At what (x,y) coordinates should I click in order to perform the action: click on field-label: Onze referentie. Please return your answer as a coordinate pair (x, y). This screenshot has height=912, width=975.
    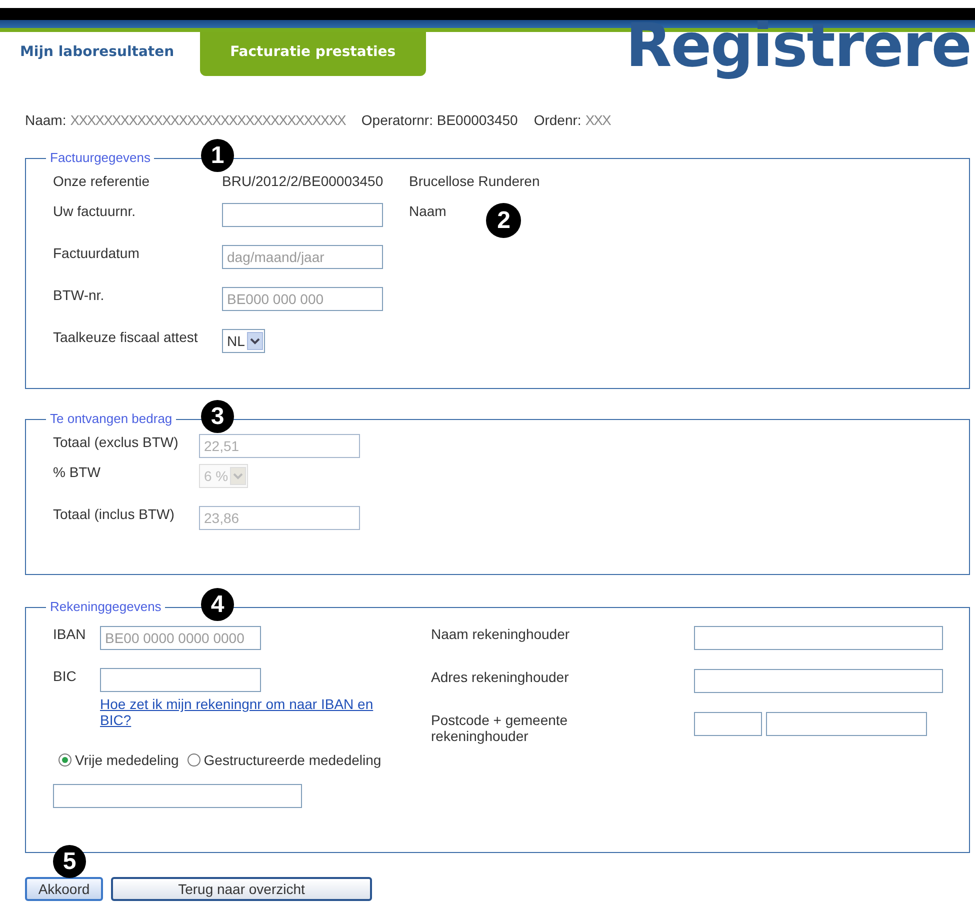
    Looking at the image, I should click on (101, 181).